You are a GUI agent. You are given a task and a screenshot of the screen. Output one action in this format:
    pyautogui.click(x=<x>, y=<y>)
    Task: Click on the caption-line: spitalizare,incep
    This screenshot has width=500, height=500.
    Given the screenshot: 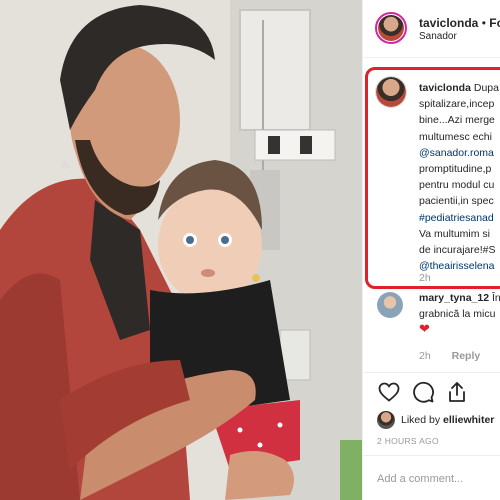 What is the action you would take?
    pyautogui.click(x=457, y=104)
    